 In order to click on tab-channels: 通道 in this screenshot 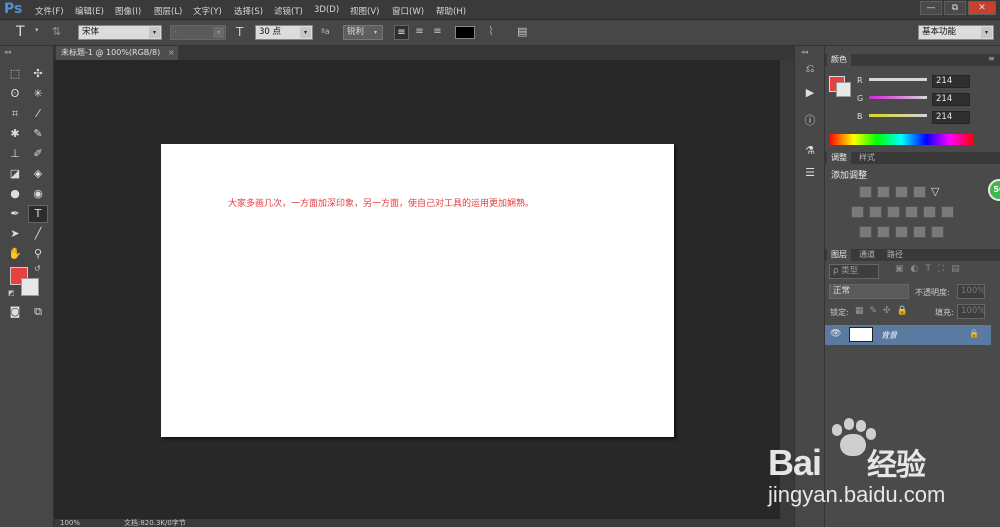, I will do `click(867, 255)`.